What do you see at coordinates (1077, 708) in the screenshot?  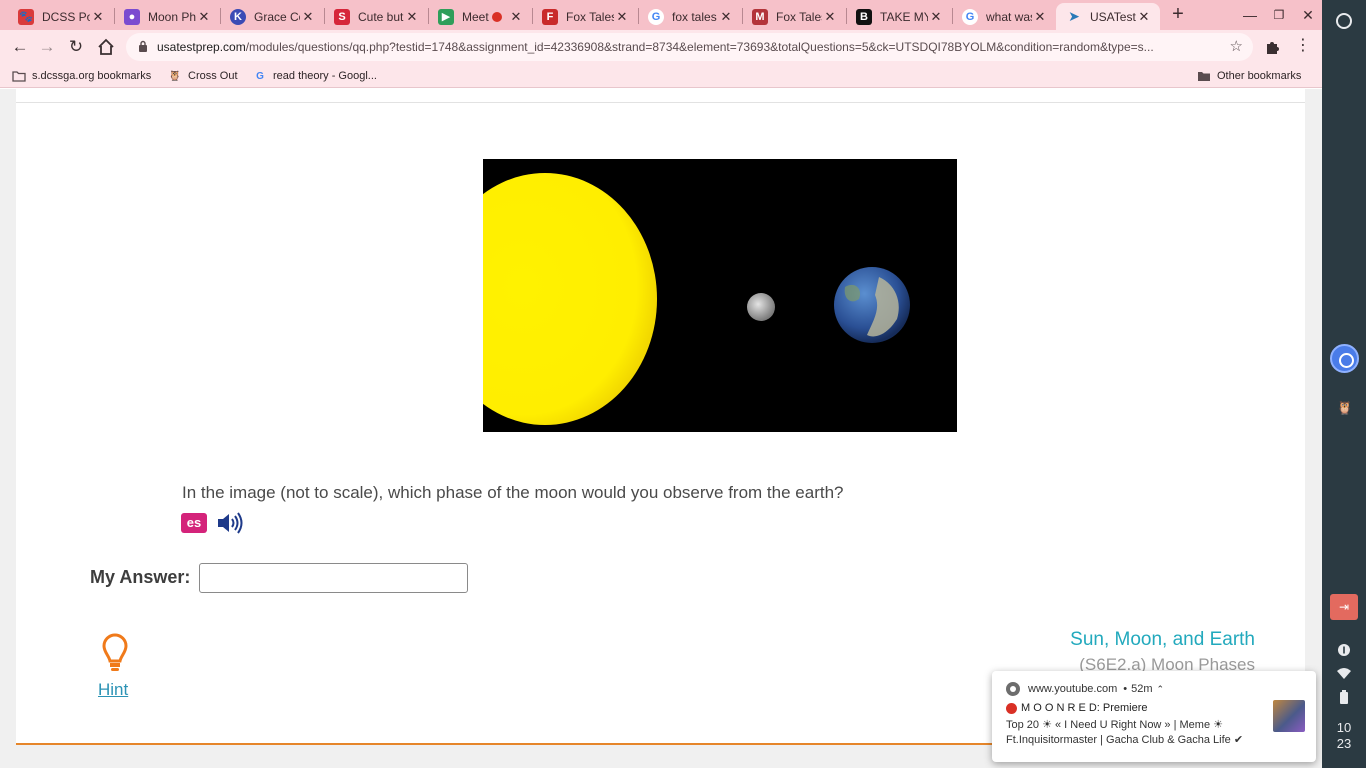 I see `notification-title: M O O N R E D: Premiere` at bounding box center [1077, 708].